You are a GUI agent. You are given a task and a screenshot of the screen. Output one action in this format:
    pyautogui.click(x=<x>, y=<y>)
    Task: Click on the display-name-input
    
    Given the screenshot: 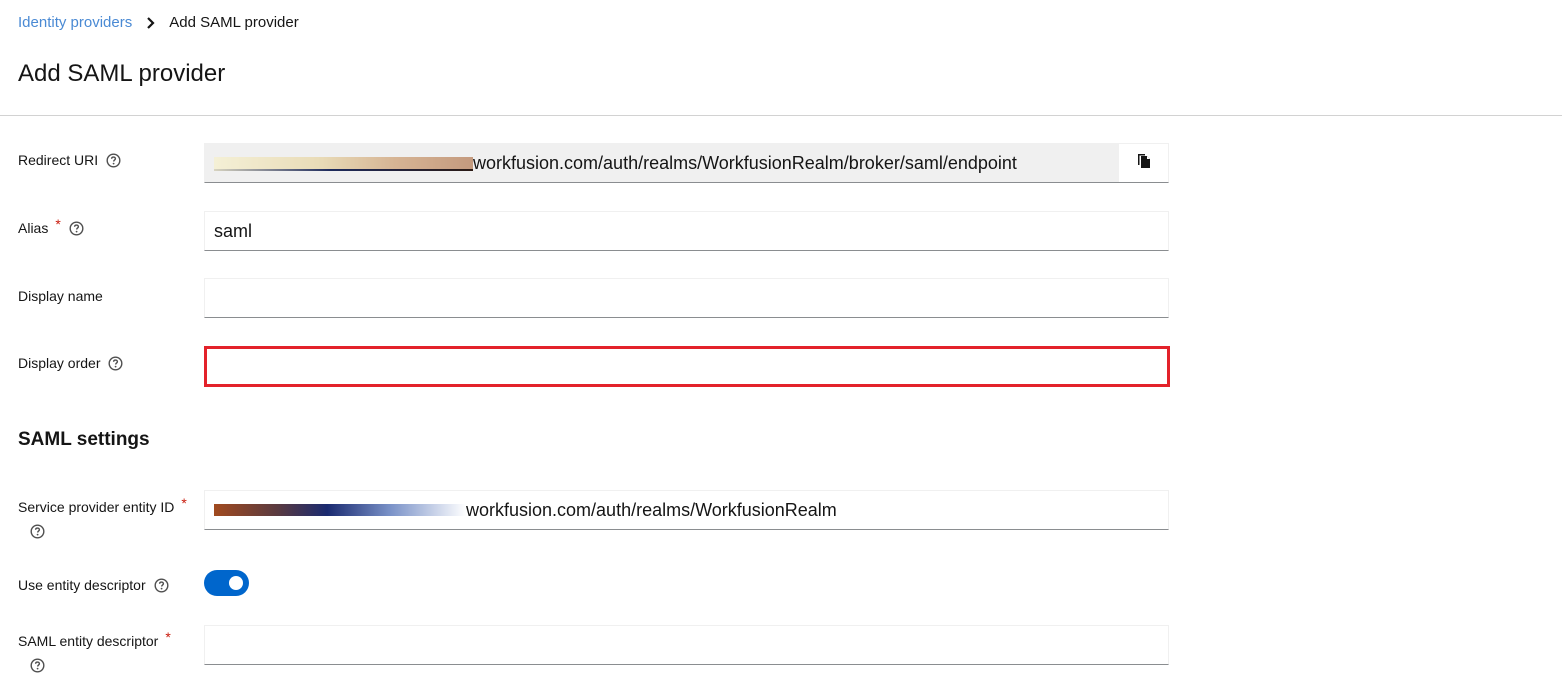 What is the action you would take?
    pyautogui.click(x=686, y=298)
    